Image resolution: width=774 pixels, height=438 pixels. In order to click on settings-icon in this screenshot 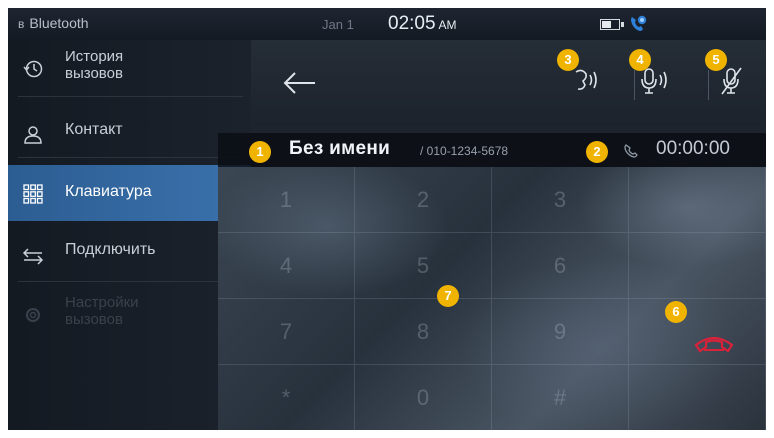, I will do `click(33, 315)`.